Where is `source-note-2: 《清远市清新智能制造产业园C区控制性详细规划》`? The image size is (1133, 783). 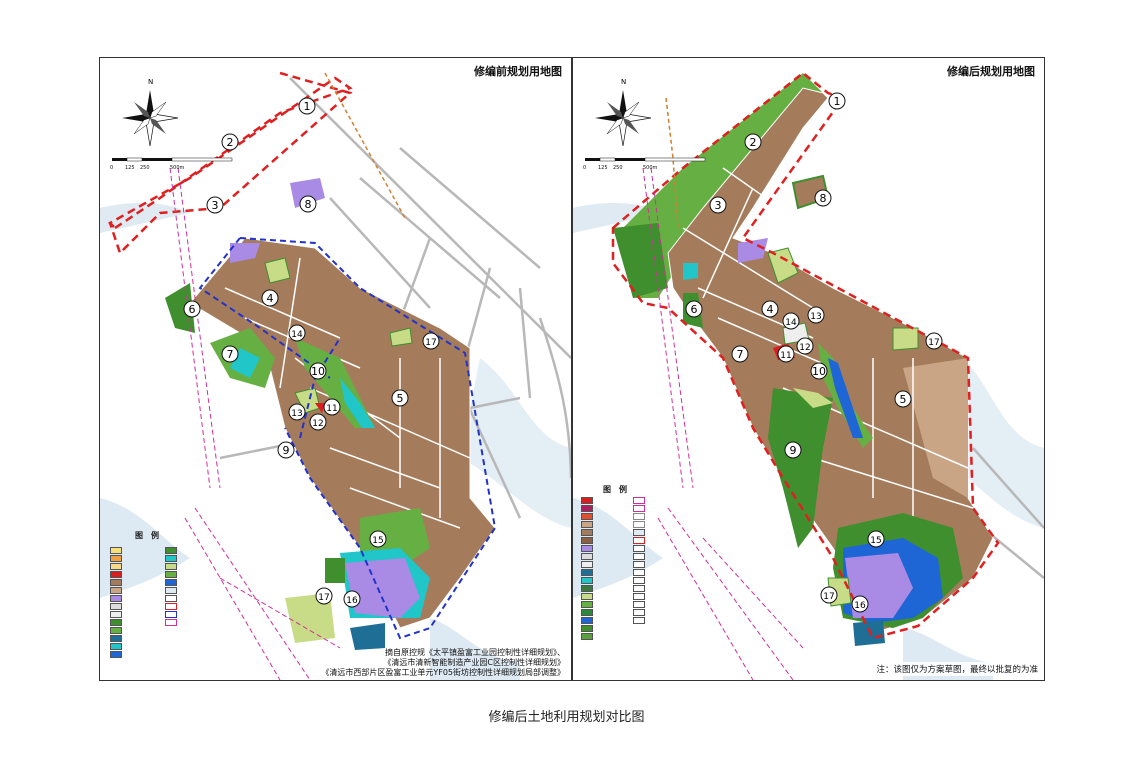 source-note-2: 《清远市清新智能制造产业园C区控制性详细规划》 is located at coordinates (474, 662).